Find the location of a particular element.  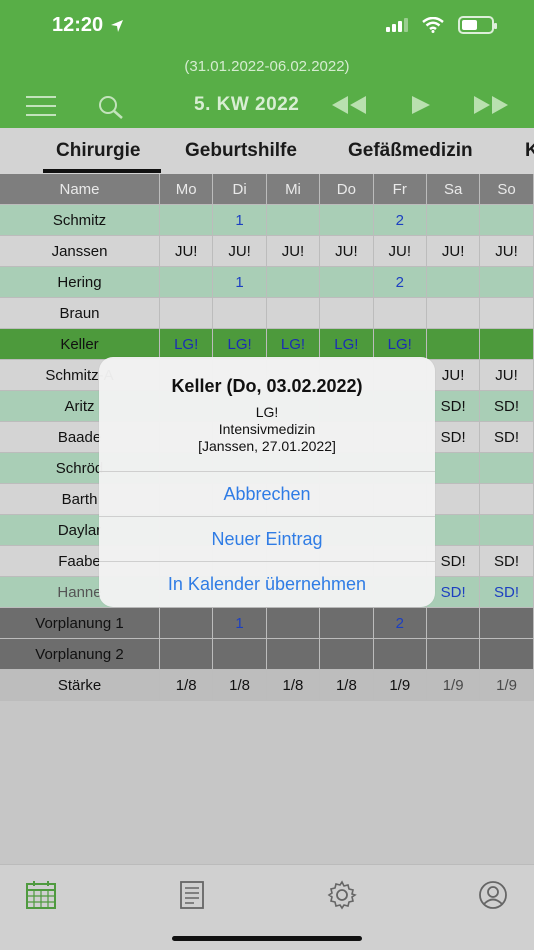

header-sa: Sa is located at coordinates (453, 189).